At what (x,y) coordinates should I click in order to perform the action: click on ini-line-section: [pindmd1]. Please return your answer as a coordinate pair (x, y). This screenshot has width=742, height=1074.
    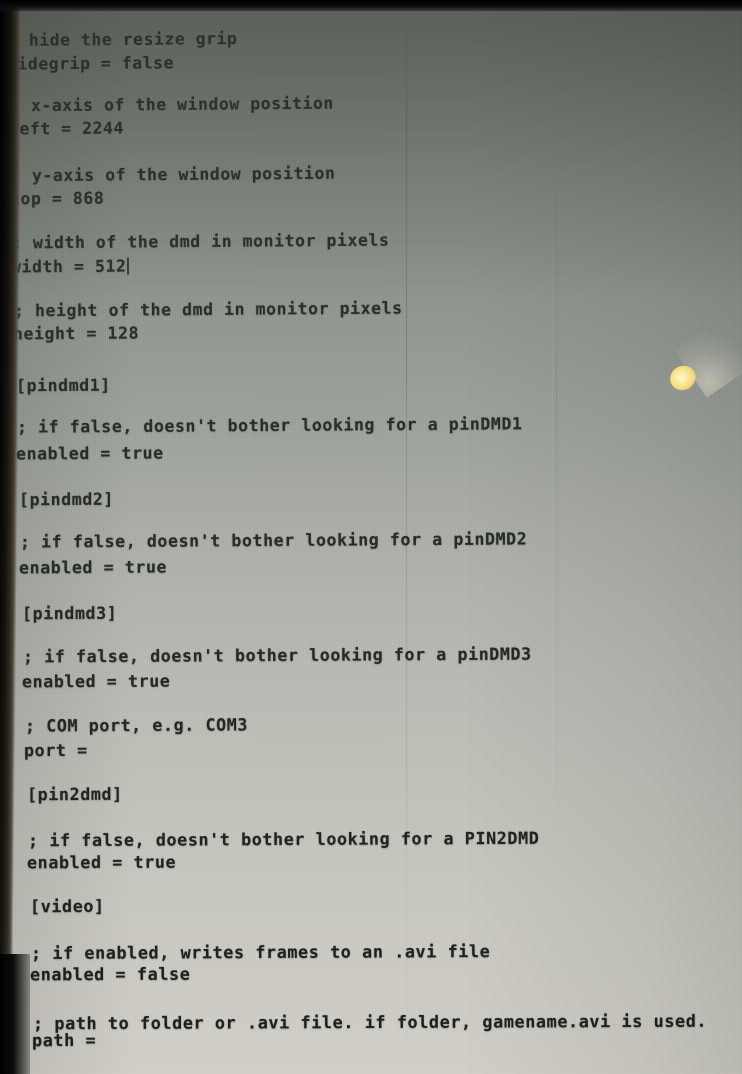
    Looking at the image, I should click on (63, 386).